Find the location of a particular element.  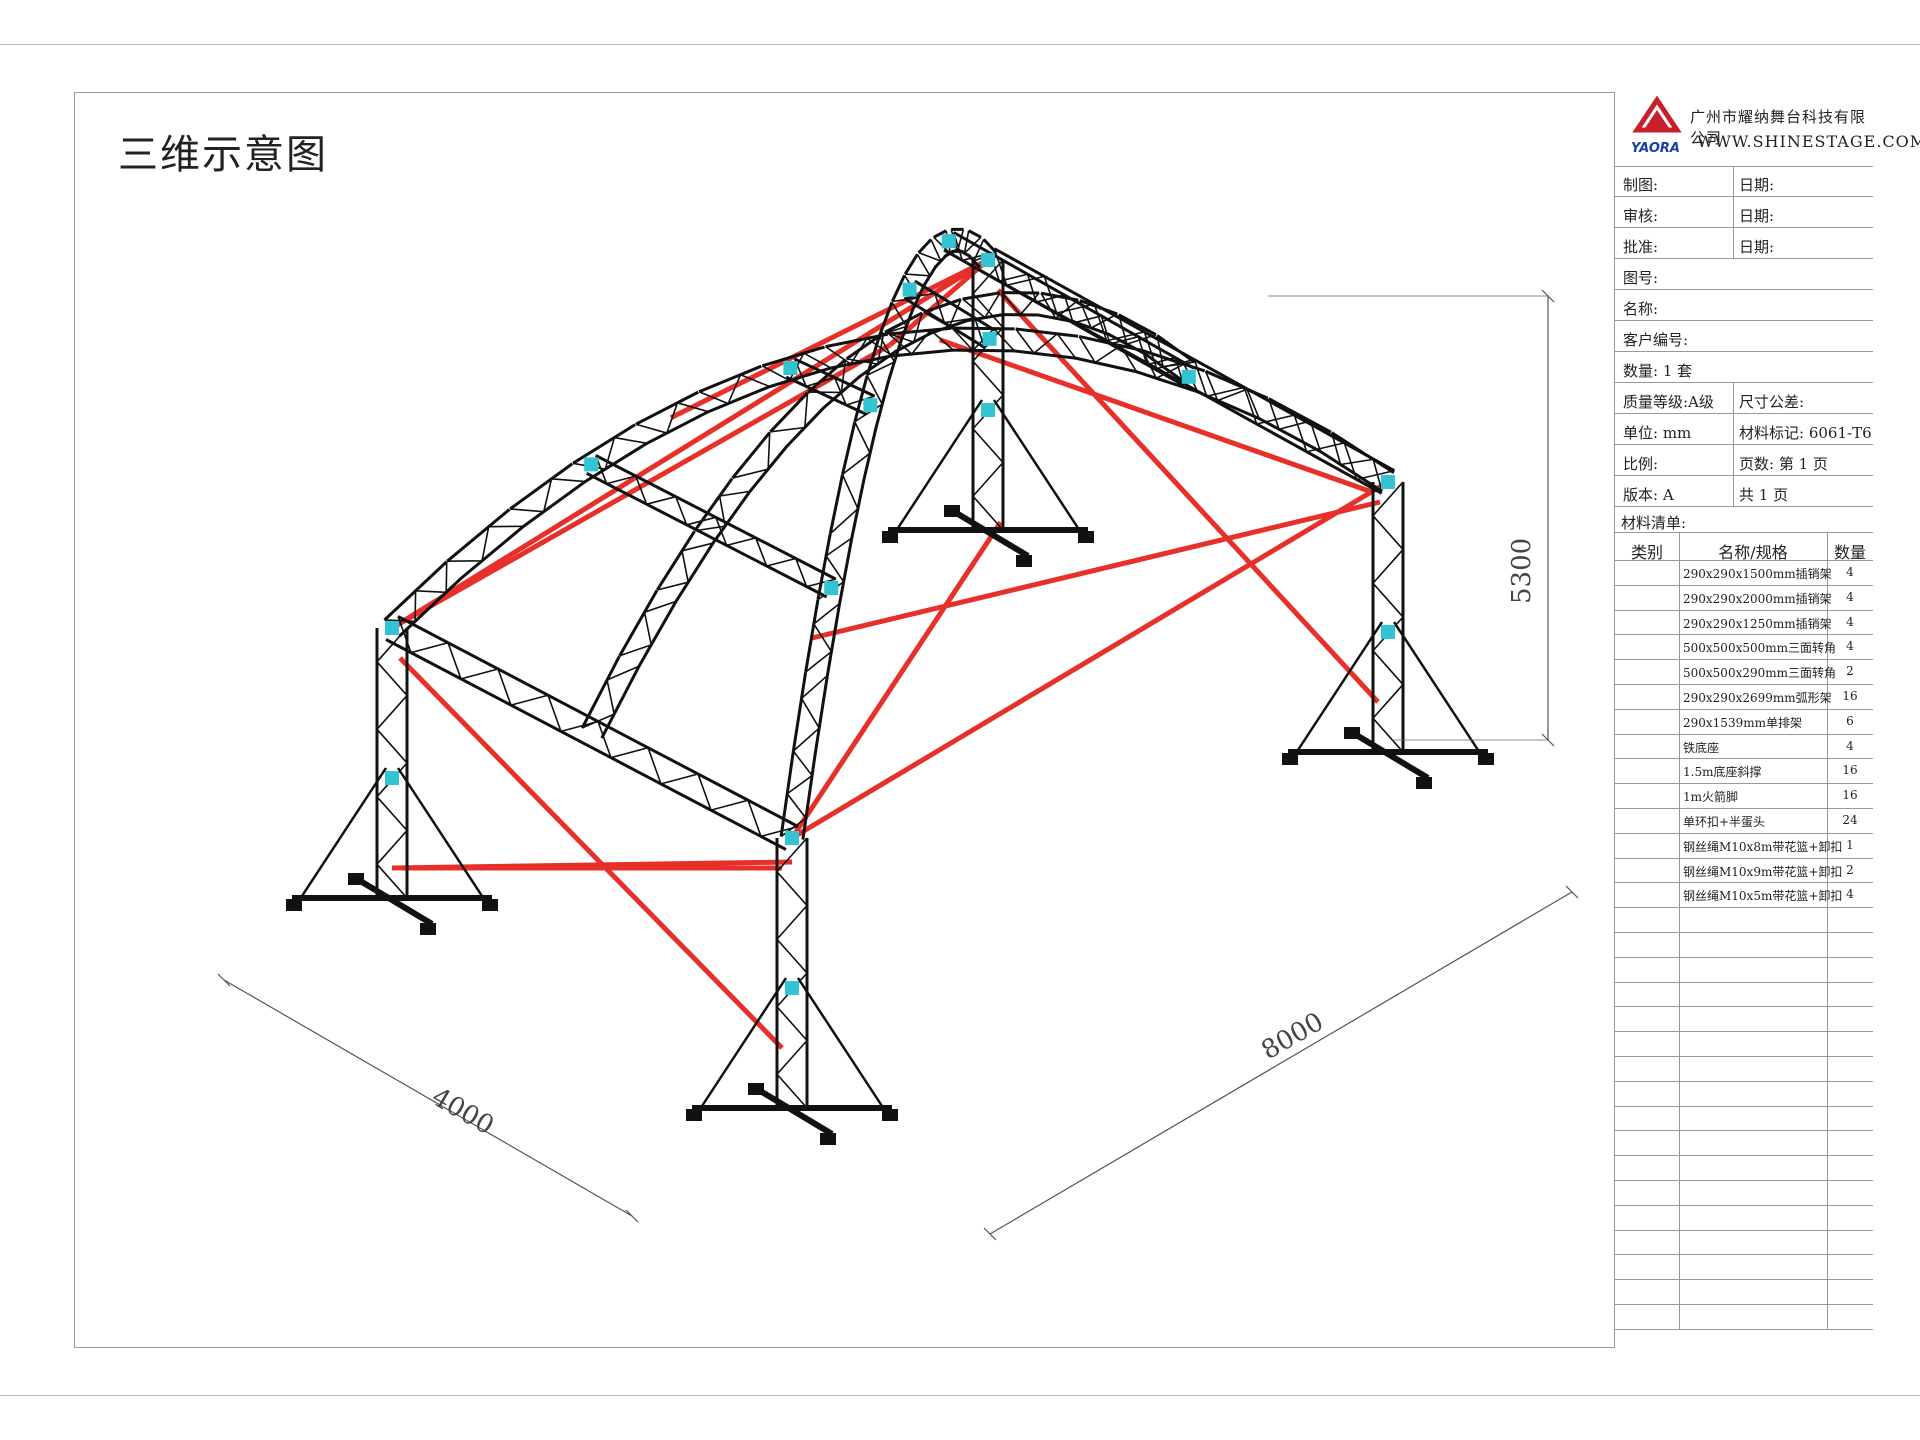

bom-row: 290x290x1250mm插销架 4 is located at coordinates (1744, 623).